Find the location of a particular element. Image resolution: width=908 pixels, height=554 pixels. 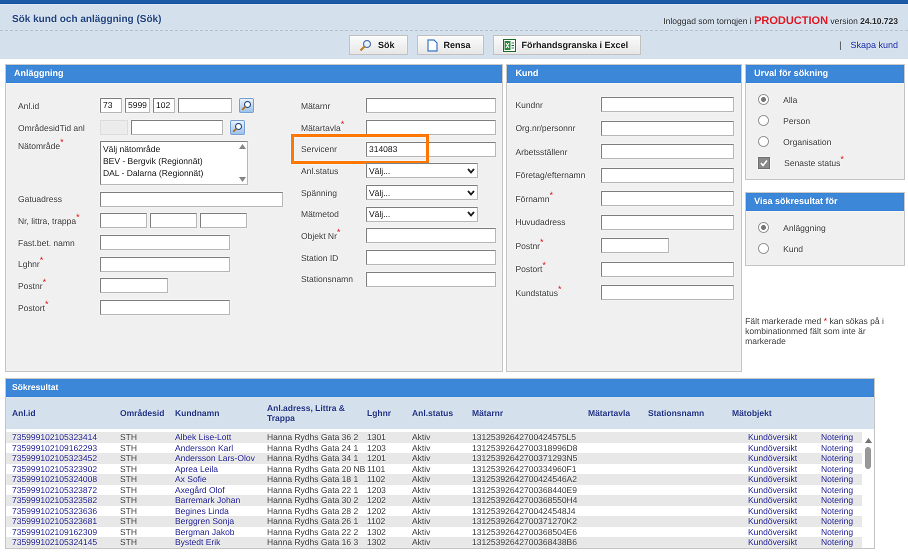

table-link: Albek Lise-Lott is located at coordinates (215, 437).